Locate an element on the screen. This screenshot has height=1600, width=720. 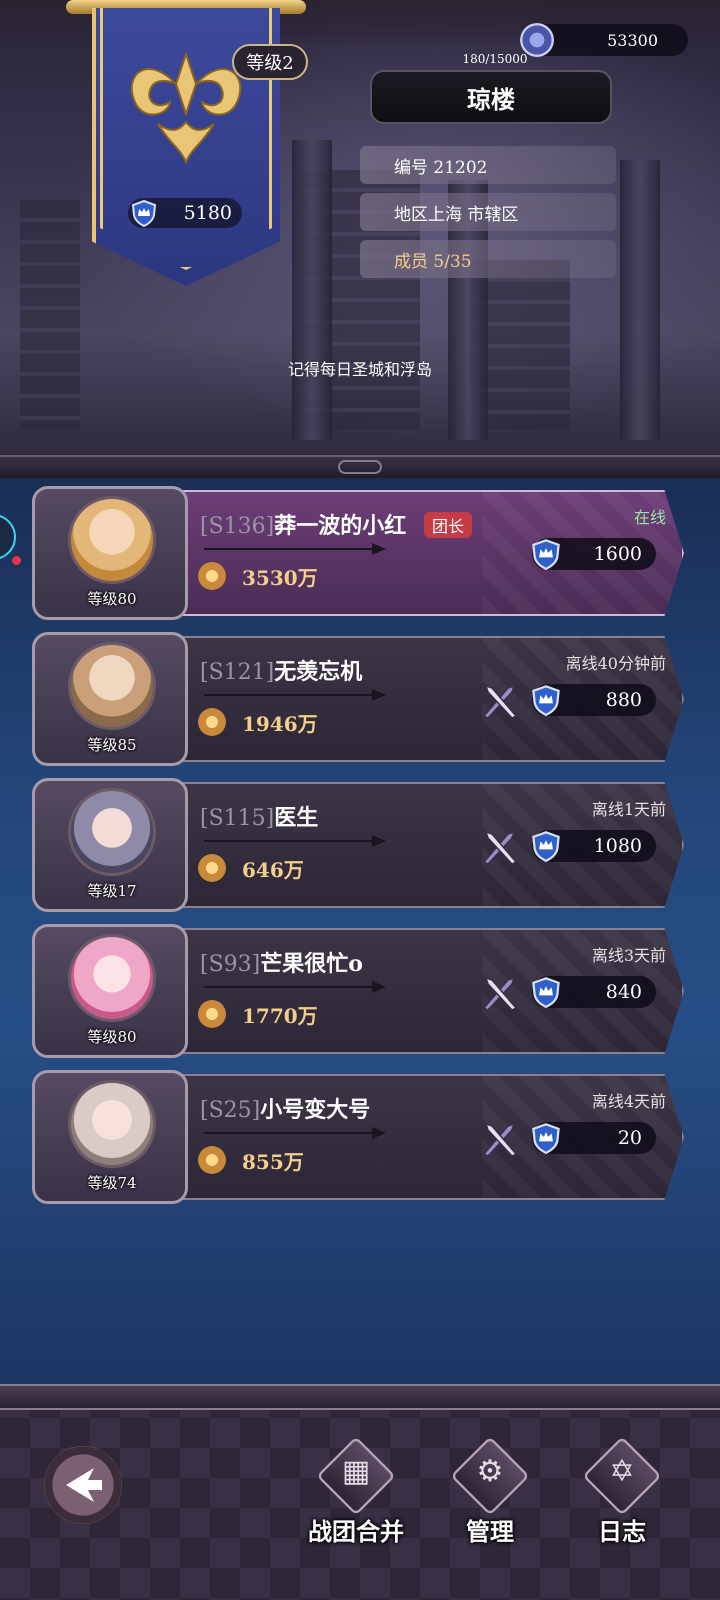
member-server: [S93] is located at coordinates (230, 964).